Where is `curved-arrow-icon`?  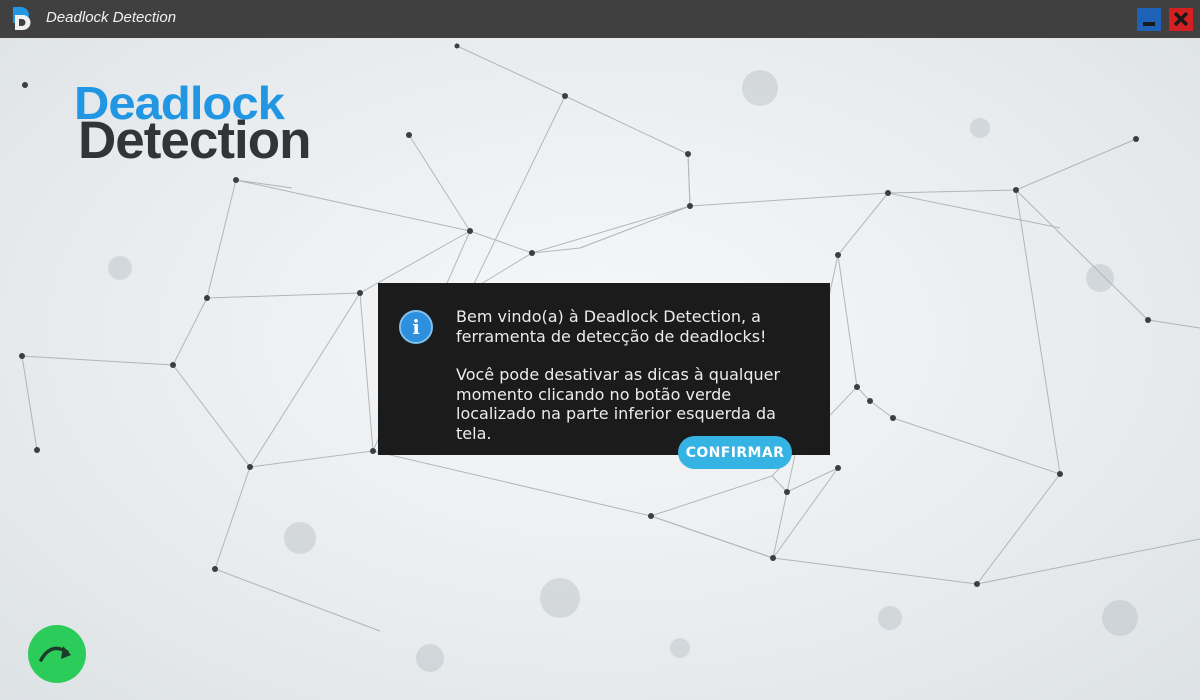
curved-arrow-icon is located at coordinates (55, 654).